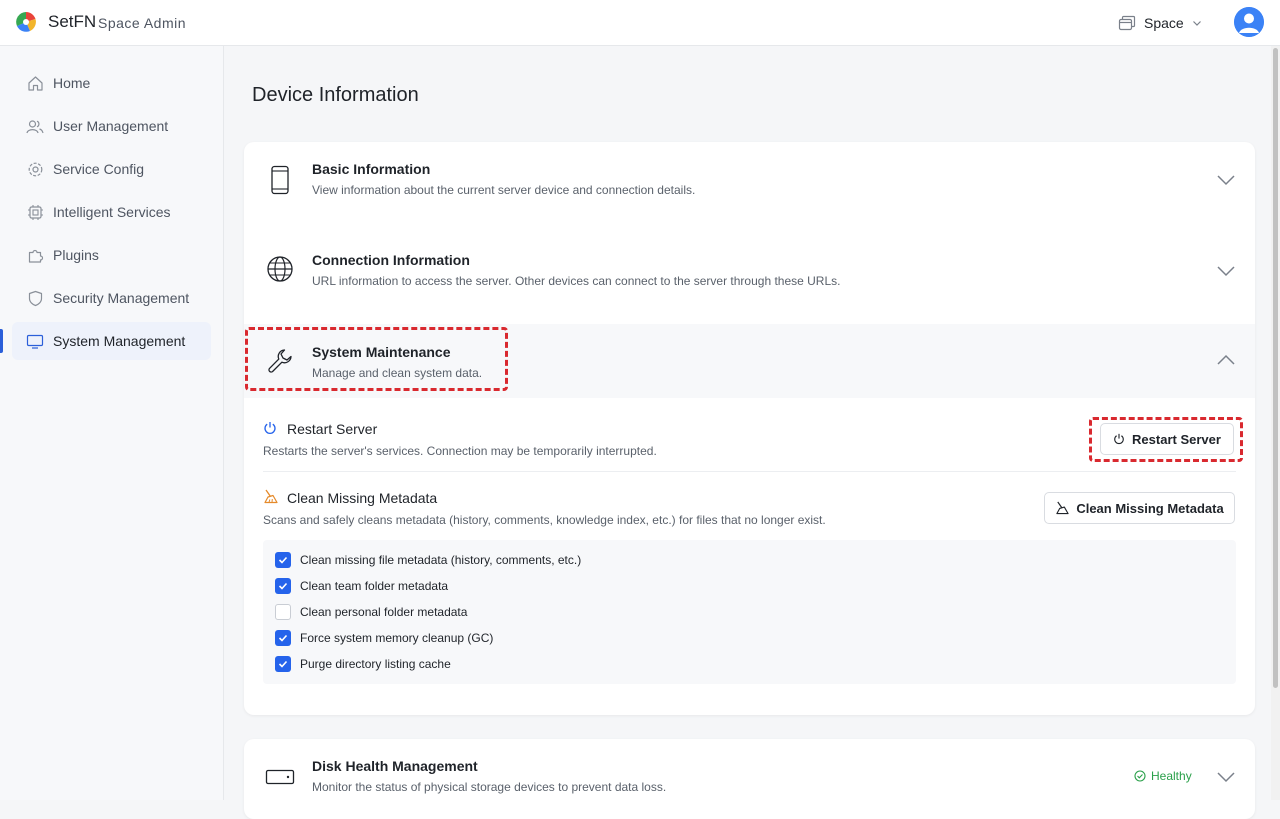  Describe the element at coordinates (1226, 360) in the screenshot. I see `chevron-up-icon` at that location.